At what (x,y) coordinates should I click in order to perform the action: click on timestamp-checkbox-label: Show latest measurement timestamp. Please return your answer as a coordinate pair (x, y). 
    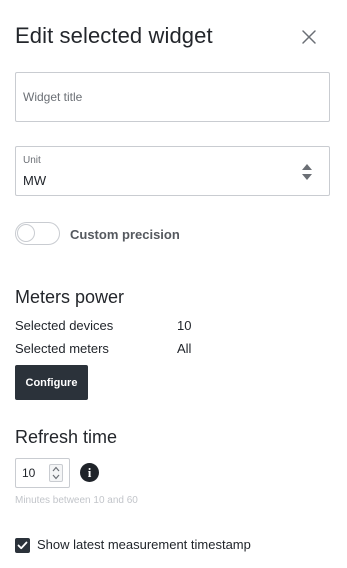
    Looking at the image, I should click on (144, 544).